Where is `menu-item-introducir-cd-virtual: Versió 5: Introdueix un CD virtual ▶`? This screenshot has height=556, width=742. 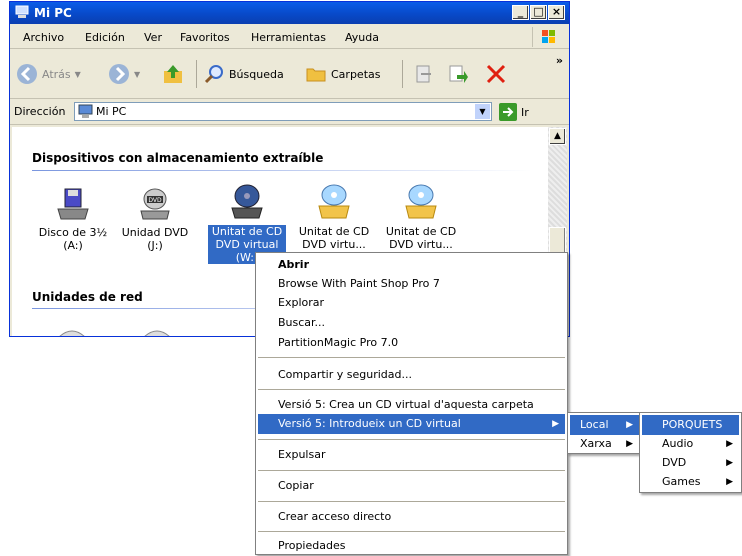
menu-item-introducir-cd-virtual: Versió 5: Introdueix un CD virtual ▶ is located at coordinates (411, 424).